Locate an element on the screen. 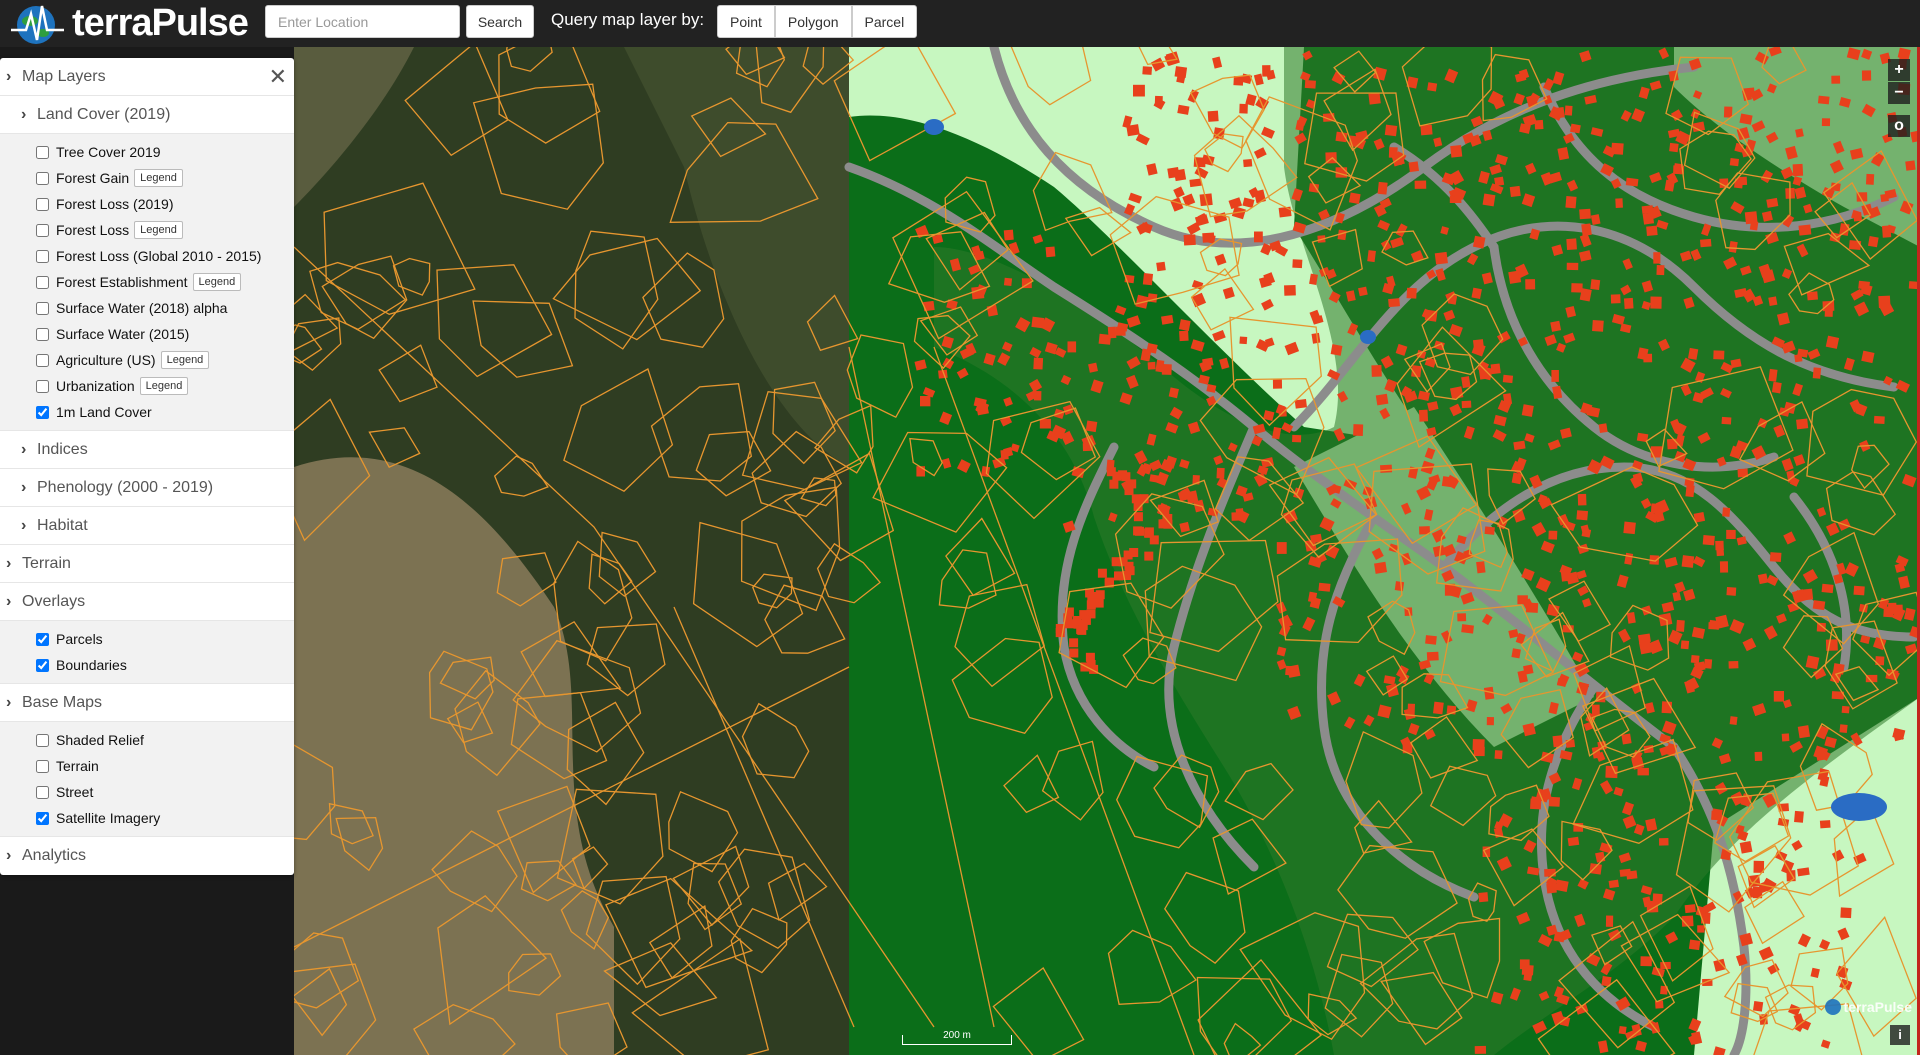 Image resolution: width=1920 pixels, height=1055 pixels. layer-item: Shaded Relief is located at coordinates (165, 740).